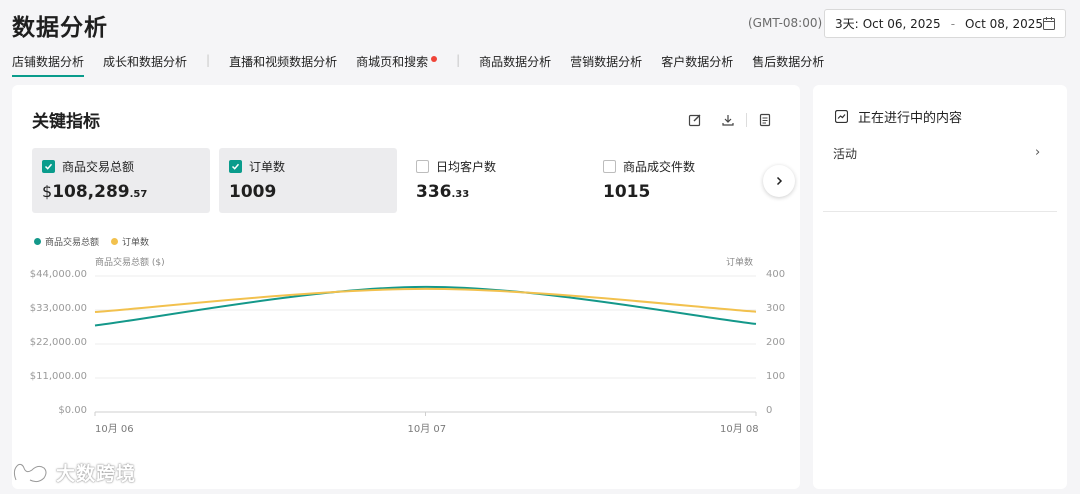 This screenshot has width=1080, height=494. Describe the element at coordinates (114, 429) in the screenshot. I see `x-tick-label: 10月 06` at that location.